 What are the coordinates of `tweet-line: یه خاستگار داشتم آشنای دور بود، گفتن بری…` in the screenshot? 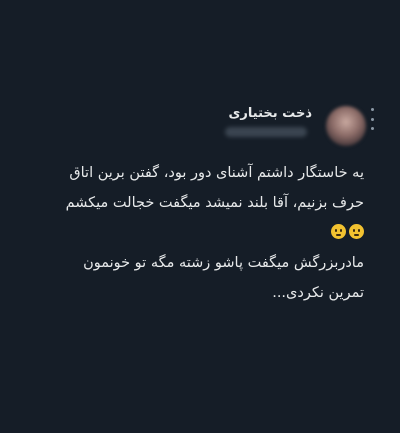 It's located at (216, 173).